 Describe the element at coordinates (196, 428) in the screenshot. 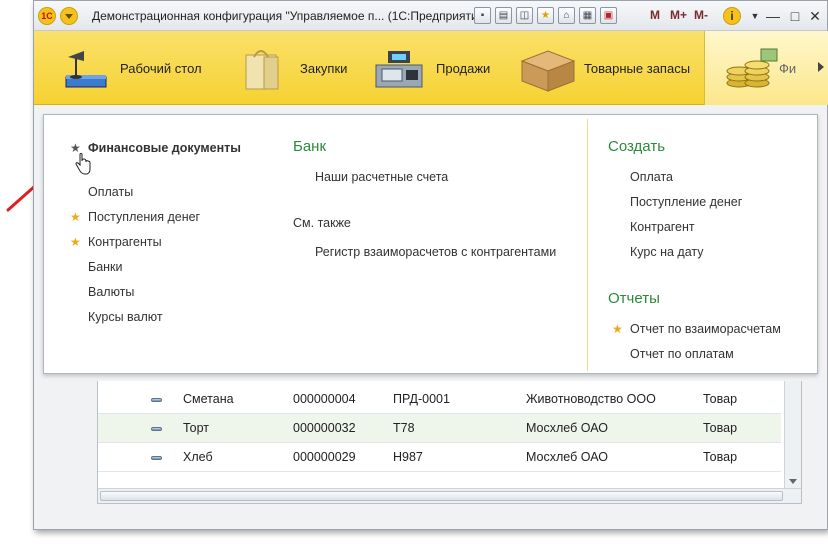

I see `cell-name: Торт` at that location.